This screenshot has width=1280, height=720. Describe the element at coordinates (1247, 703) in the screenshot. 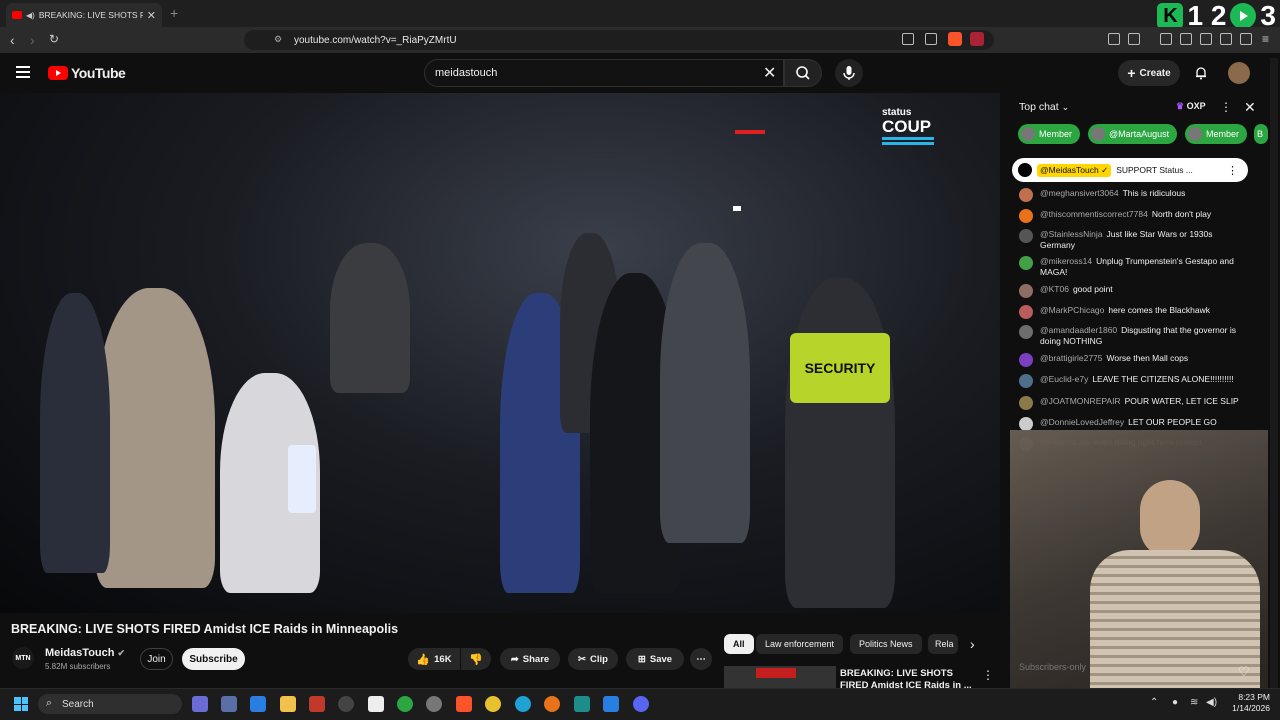

I see `taskbar-clock: 8:23 PM 1/14/2026` at that location.